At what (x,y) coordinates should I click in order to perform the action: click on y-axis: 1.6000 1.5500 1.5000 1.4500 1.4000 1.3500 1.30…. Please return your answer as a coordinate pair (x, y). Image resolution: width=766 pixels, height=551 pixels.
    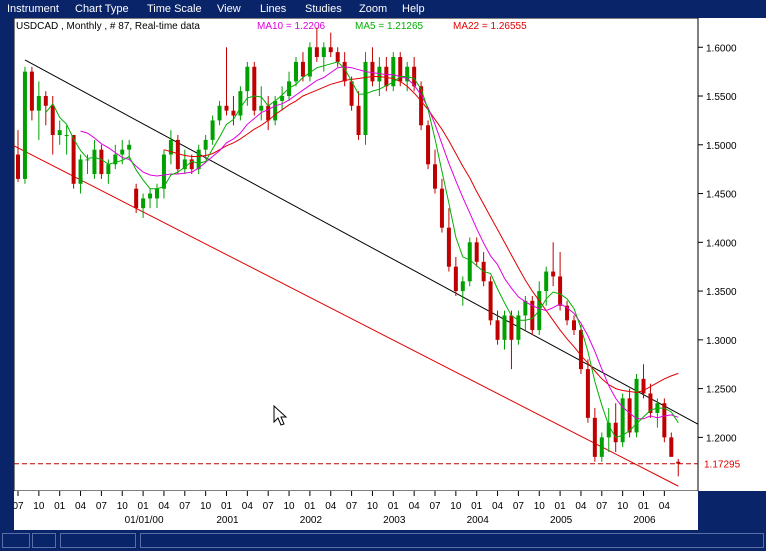
    Looking at the image, I should click on (732, 254).